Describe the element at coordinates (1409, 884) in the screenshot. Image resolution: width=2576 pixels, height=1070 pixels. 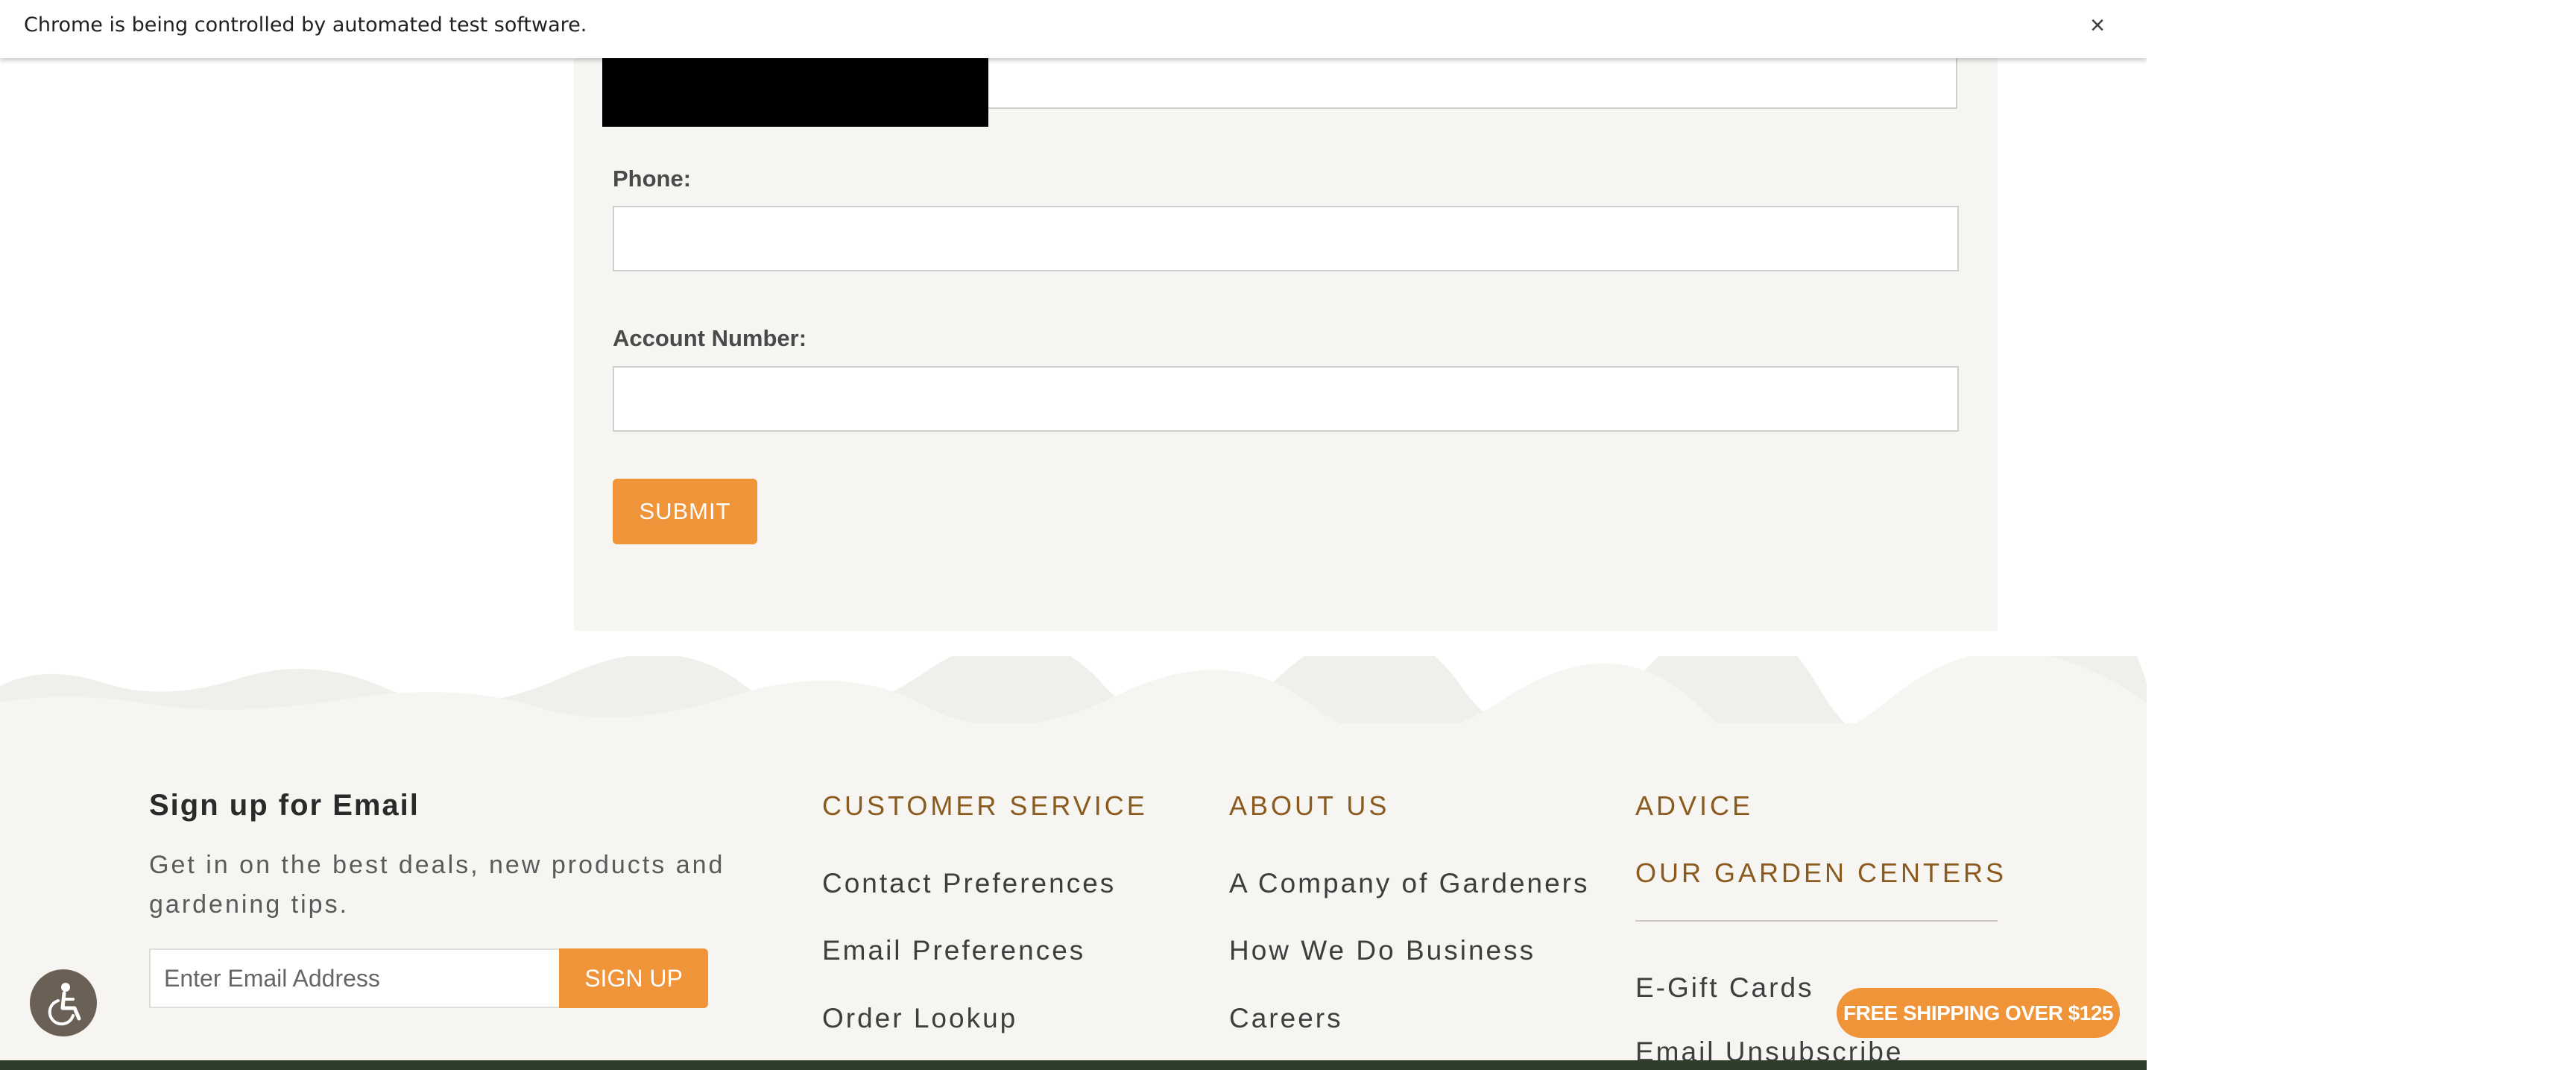
I see `footer-link-company-of-gardeners: A Company of Gardeners` at that location.